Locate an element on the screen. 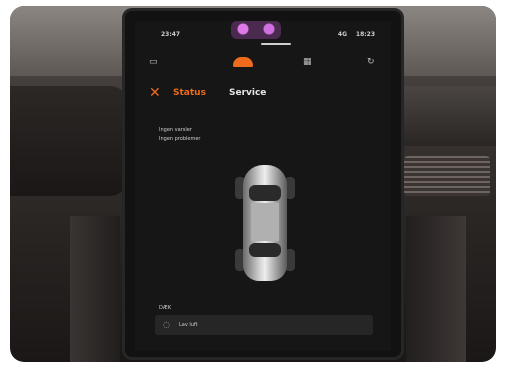 This screenshot has height=367, width=506. center-console-left is located at coordinates (95, 289).